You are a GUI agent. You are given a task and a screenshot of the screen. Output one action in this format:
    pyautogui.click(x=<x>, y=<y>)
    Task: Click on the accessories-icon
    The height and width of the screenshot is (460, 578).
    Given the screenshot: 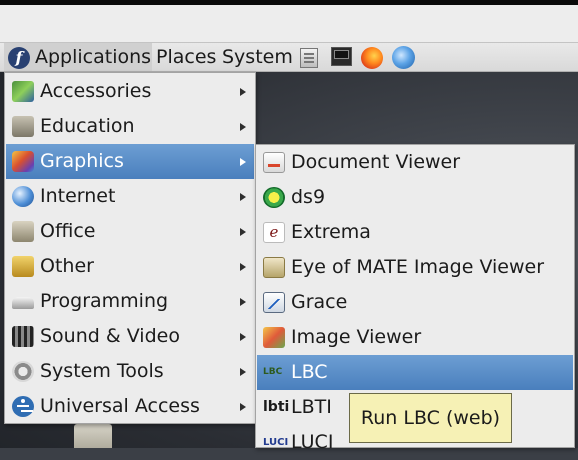 What is the action you would take?
    pyautogui.click(x=23, y=91)
    